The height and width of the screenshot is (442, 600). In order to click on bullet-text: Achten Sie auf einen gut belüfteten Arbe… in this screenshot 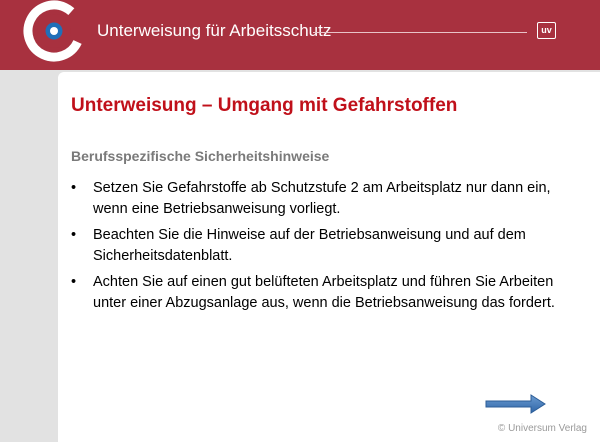, I will do `click(324, 292)`.